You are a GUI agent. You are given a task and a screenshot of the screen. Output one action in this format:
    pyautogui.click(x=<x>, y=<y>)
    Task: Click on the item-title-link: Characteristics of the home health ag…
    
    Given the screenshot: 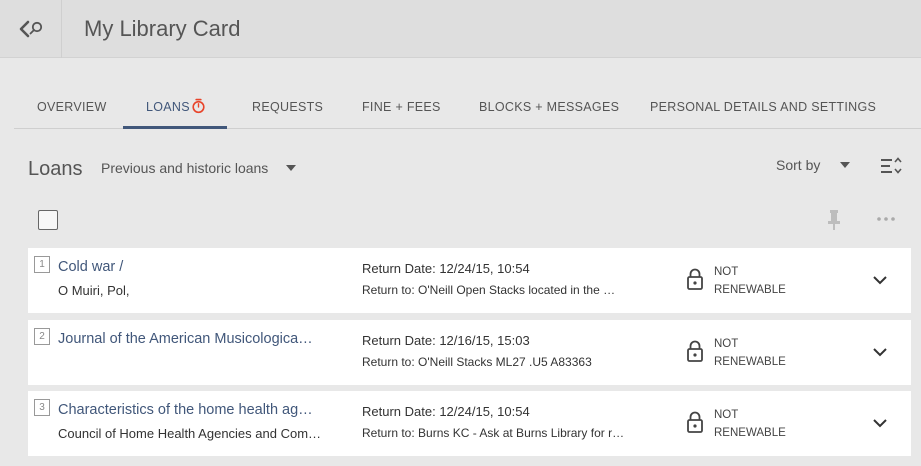 What is the action you would take?
    pyautogui.click(x=198, y=410)
    